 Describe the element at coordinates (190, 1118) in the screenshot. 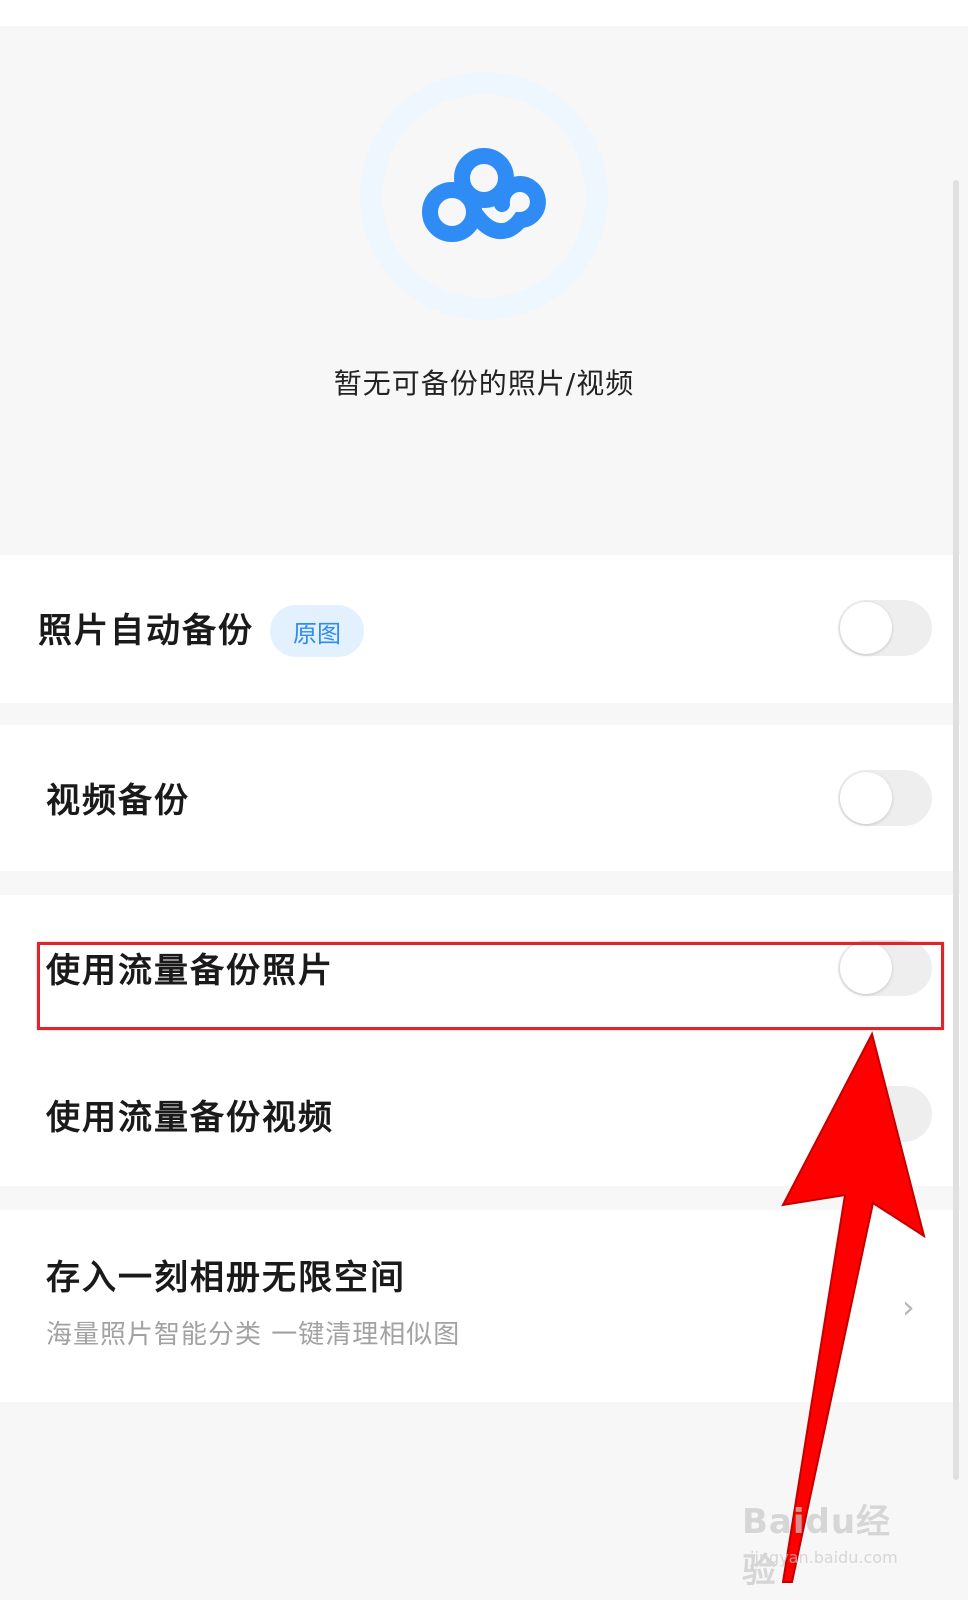

I see `setting-label: 使用流量备份视频` at that location.